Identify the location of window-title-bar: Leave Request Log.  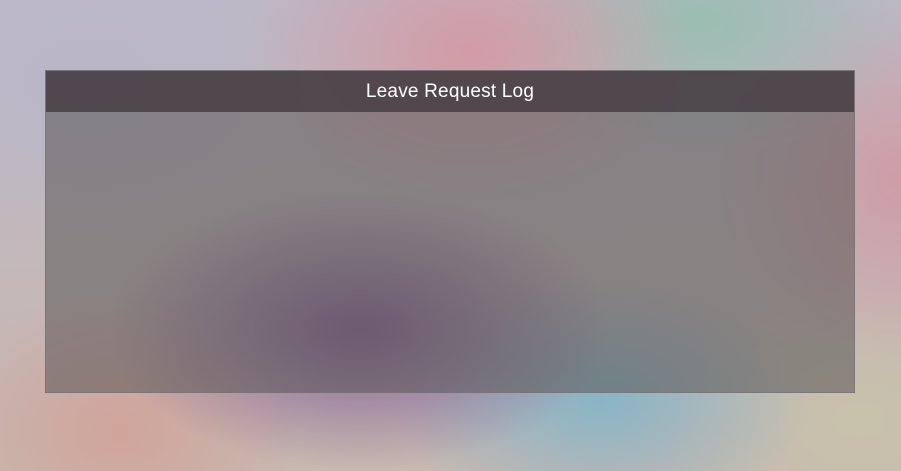
(450, 91).